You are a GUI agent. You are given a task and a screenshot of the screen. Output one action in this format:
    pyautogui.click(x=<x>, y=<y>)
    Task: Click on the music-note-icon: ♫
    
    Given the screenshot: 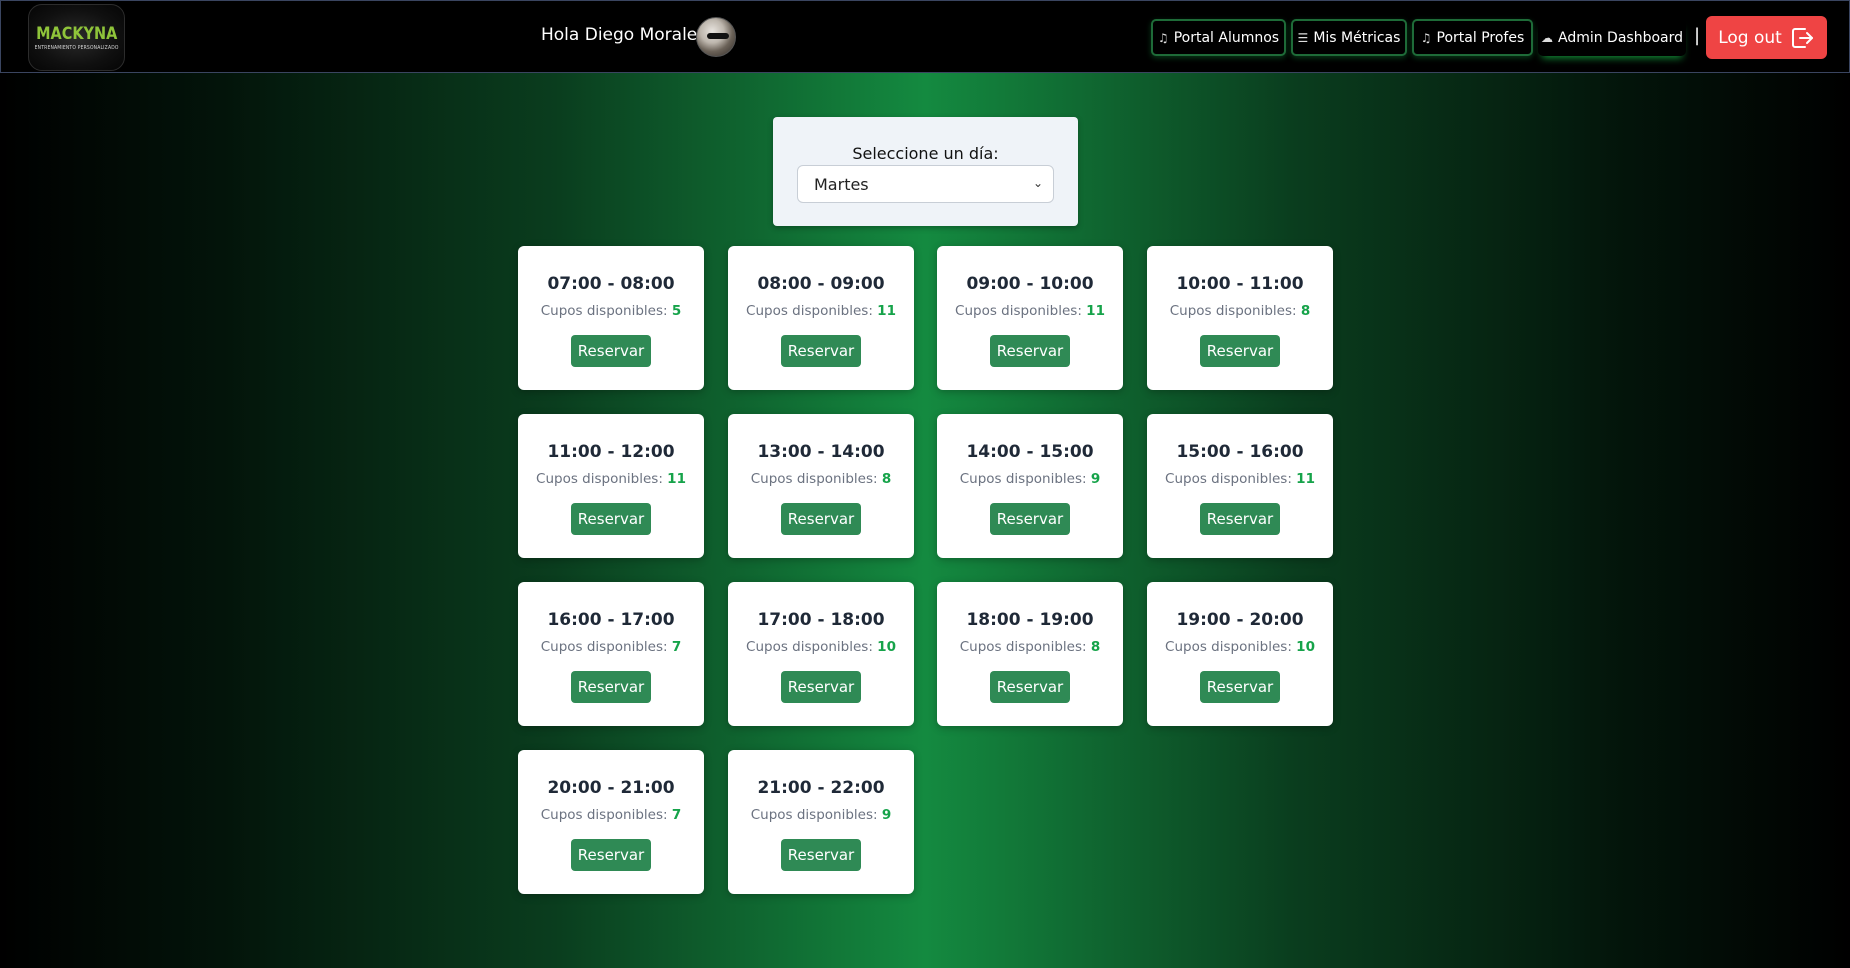 What is the action you would take?
    pyautogui.click(x=1163, y=37)
    